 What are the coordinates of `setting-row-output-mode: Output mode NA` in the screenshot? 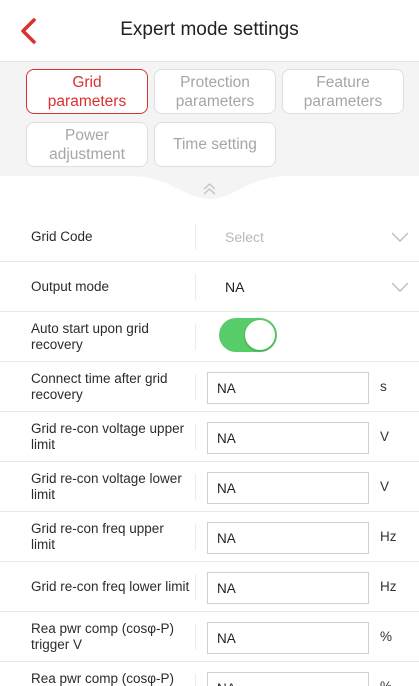 It's located at (209, 287).